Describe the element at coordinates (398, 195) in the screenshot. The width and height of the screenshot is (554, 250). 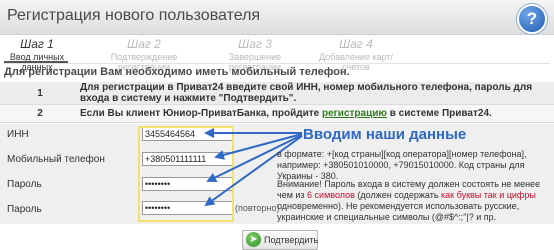
I see `warning-text: (должен содержать` at that location.